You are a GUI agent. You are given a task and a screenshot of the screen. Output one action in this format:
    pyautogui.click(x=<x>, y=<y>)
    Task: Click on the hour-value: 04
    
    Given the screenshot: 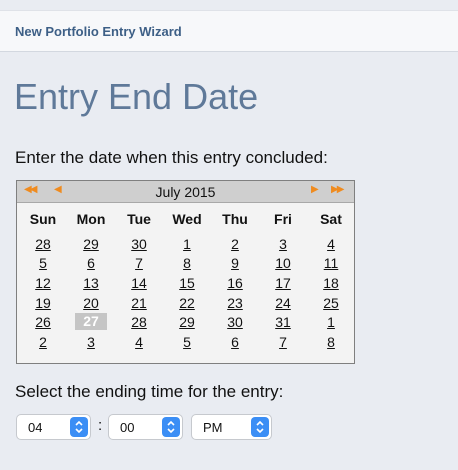 What is the action you would take?
    pyautogui.click(x=35, y=427)
    